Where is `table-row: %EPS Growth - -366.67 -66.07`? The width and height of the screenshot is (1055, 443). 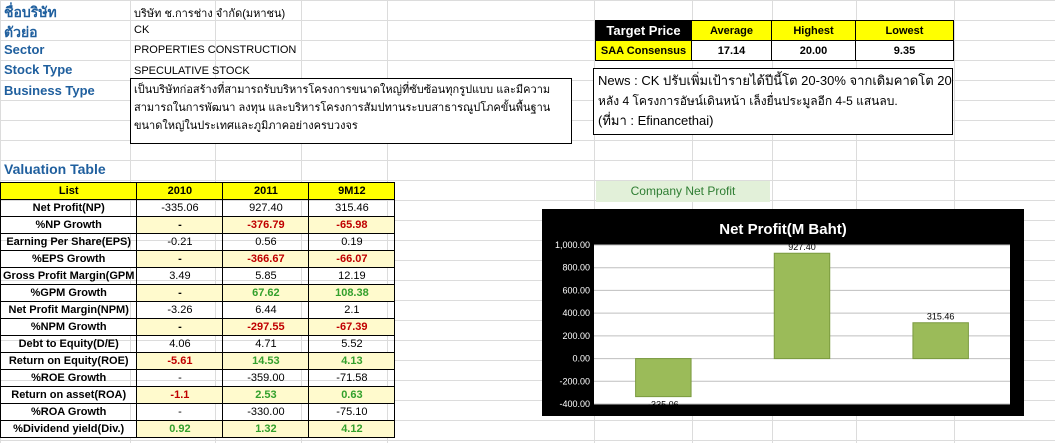 table-row: %EPS Growth - -366.67 -66.07 is located at coordinates (198, 259).